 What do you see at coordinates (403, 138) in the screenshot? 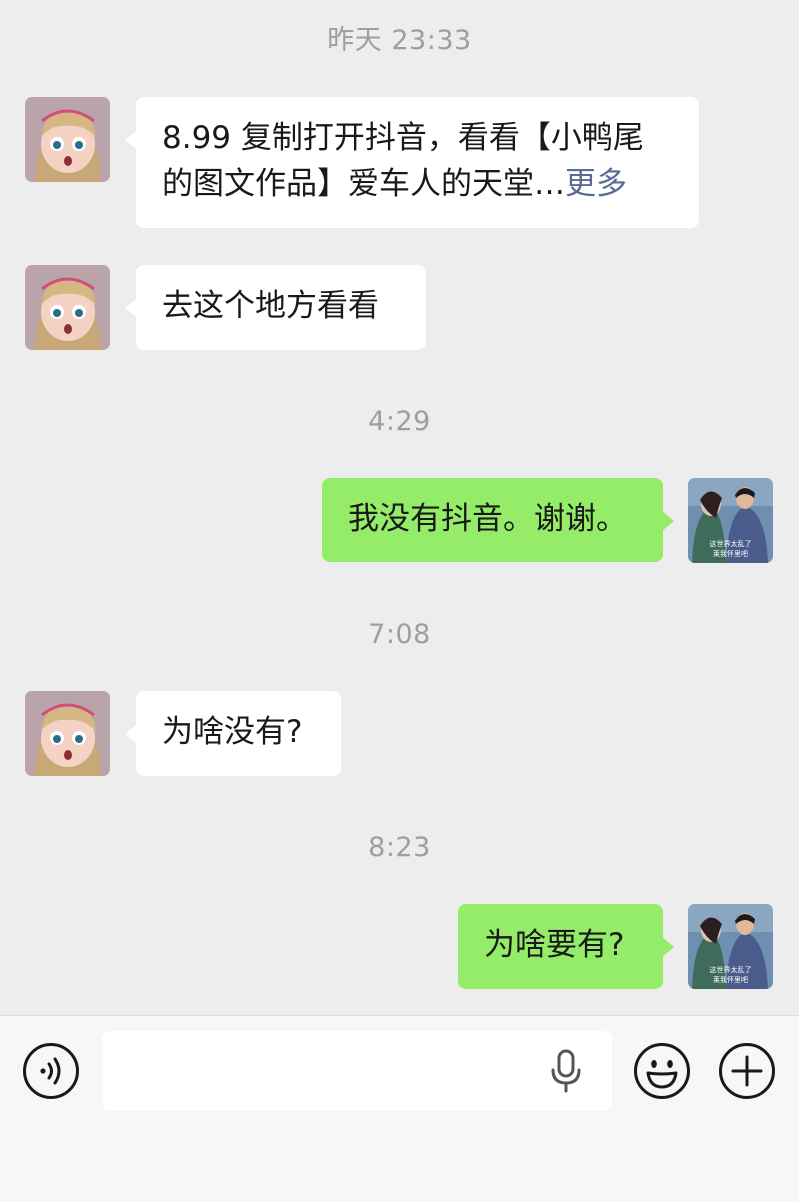
I see `message-text-line: 8.99 复制打开抖音，看看【小鸭尾` at bounding box center [403, 138].